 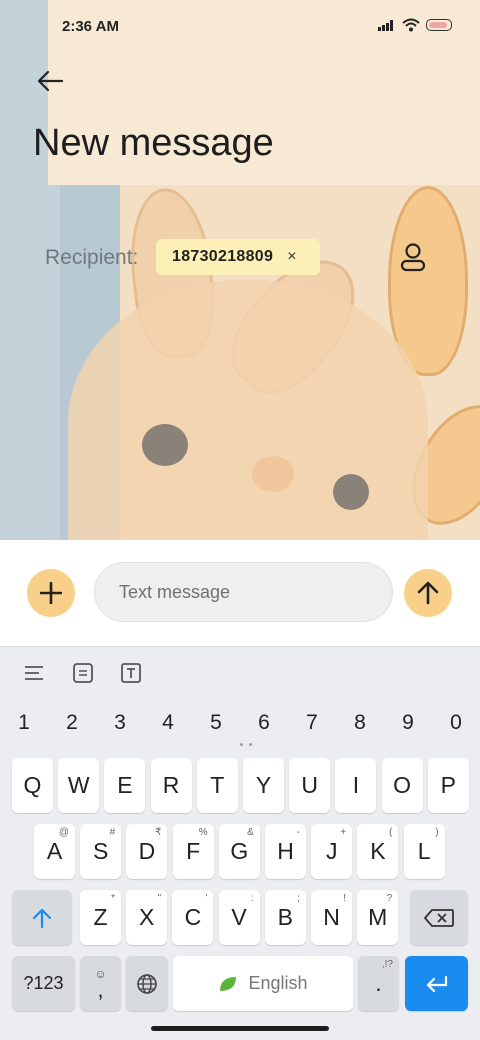 What do you see at coordinates (90, 26) in the screenshot?
I see `status-time: 2:36 AM` at bounding box center [90, 26].